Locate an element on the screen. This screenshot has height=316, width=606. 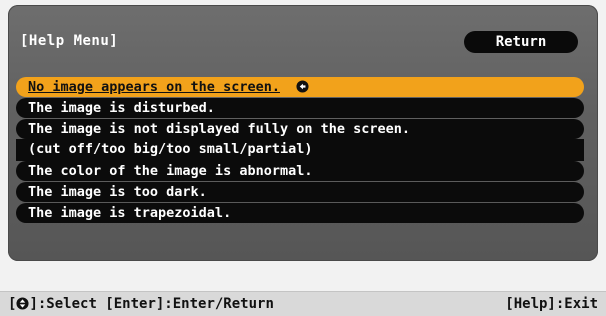
enter-arrow-icon is located at coordinates (302, 86).